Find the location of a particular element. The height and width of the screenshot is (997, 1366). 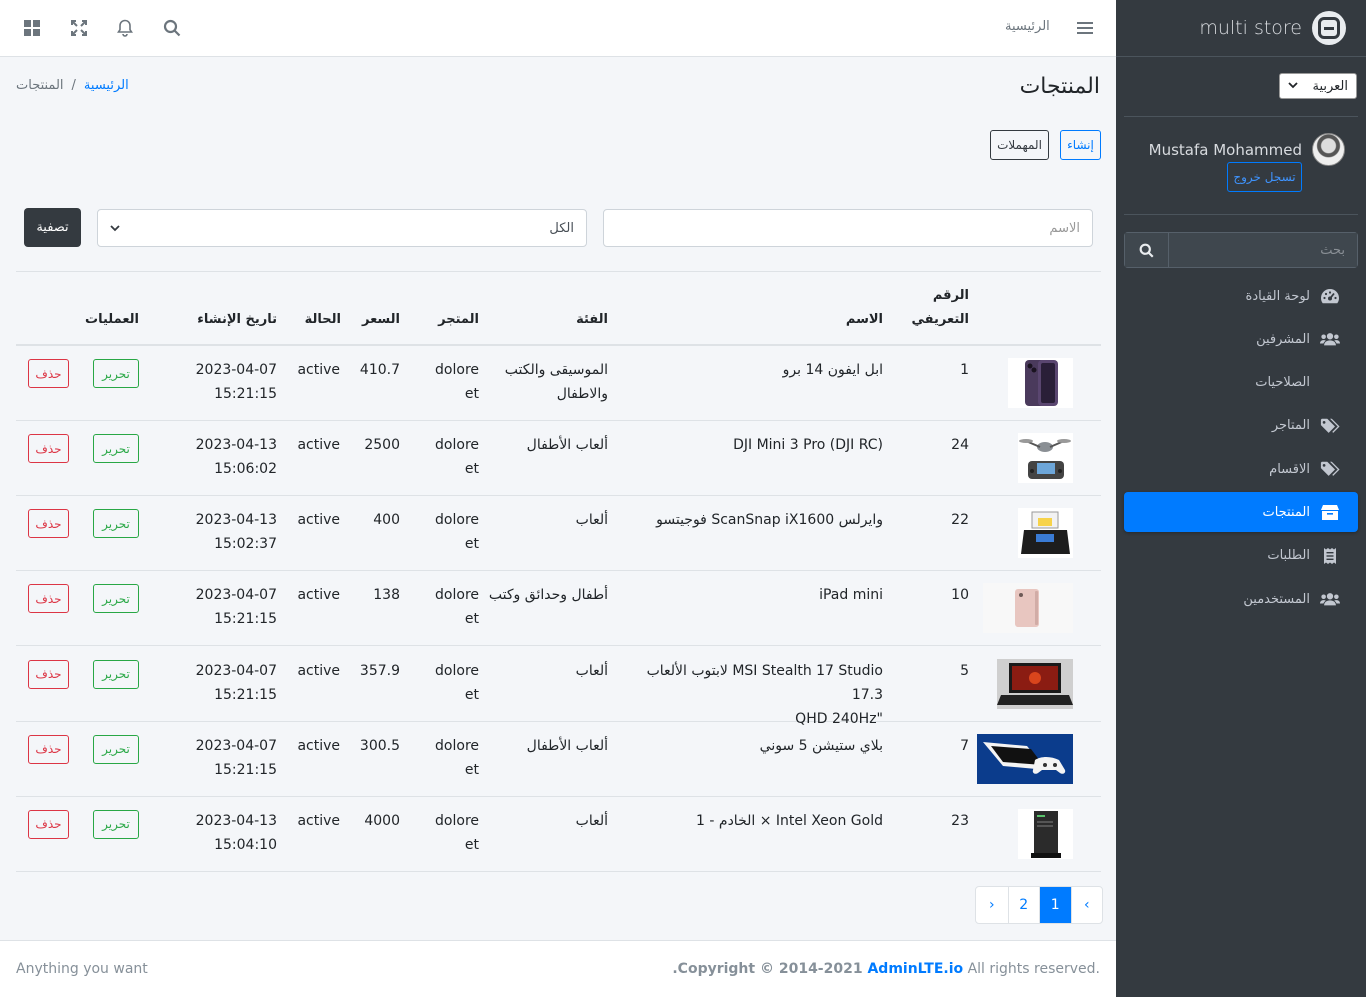

sidebar-item-7: المستخدمين is located at coordinates (1241, 599).